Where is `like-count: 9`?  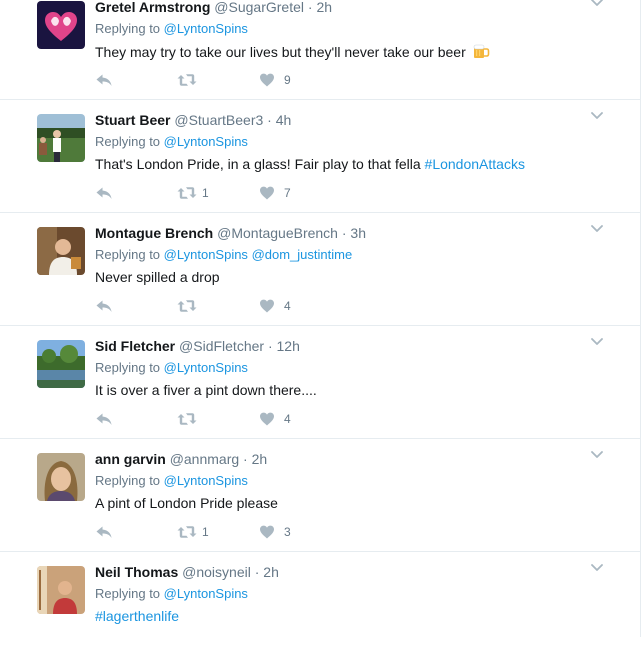 like-count: 9 is located at coordinates (287, 80).